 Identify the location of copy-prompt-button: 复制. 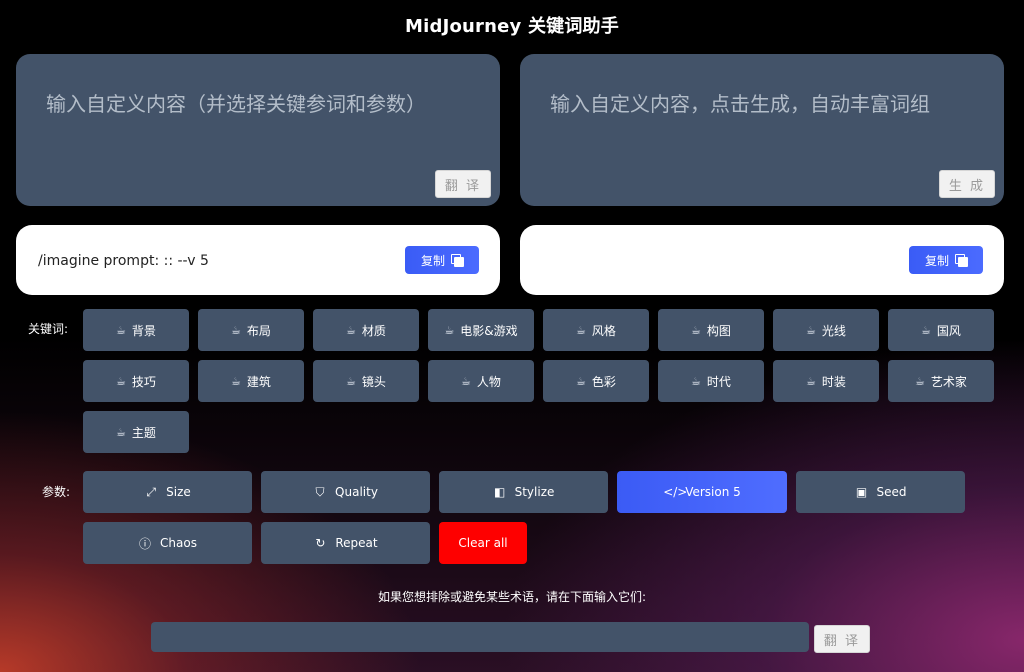
(442, 260).